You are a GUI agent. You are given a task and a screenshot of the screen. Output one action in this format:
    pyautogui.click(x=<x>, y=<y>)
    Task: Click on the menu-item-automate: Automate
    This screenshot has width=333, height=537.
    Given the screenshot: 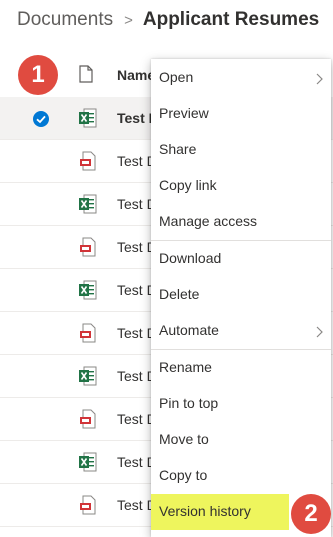 What is the action you would take?
    pyautogui.click(x=241, y=331)
    